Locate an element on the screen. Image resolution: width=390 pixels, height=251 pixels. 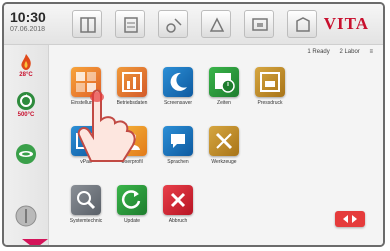
left-rail: 28°C 500°C is located at coordinates (26, 145).